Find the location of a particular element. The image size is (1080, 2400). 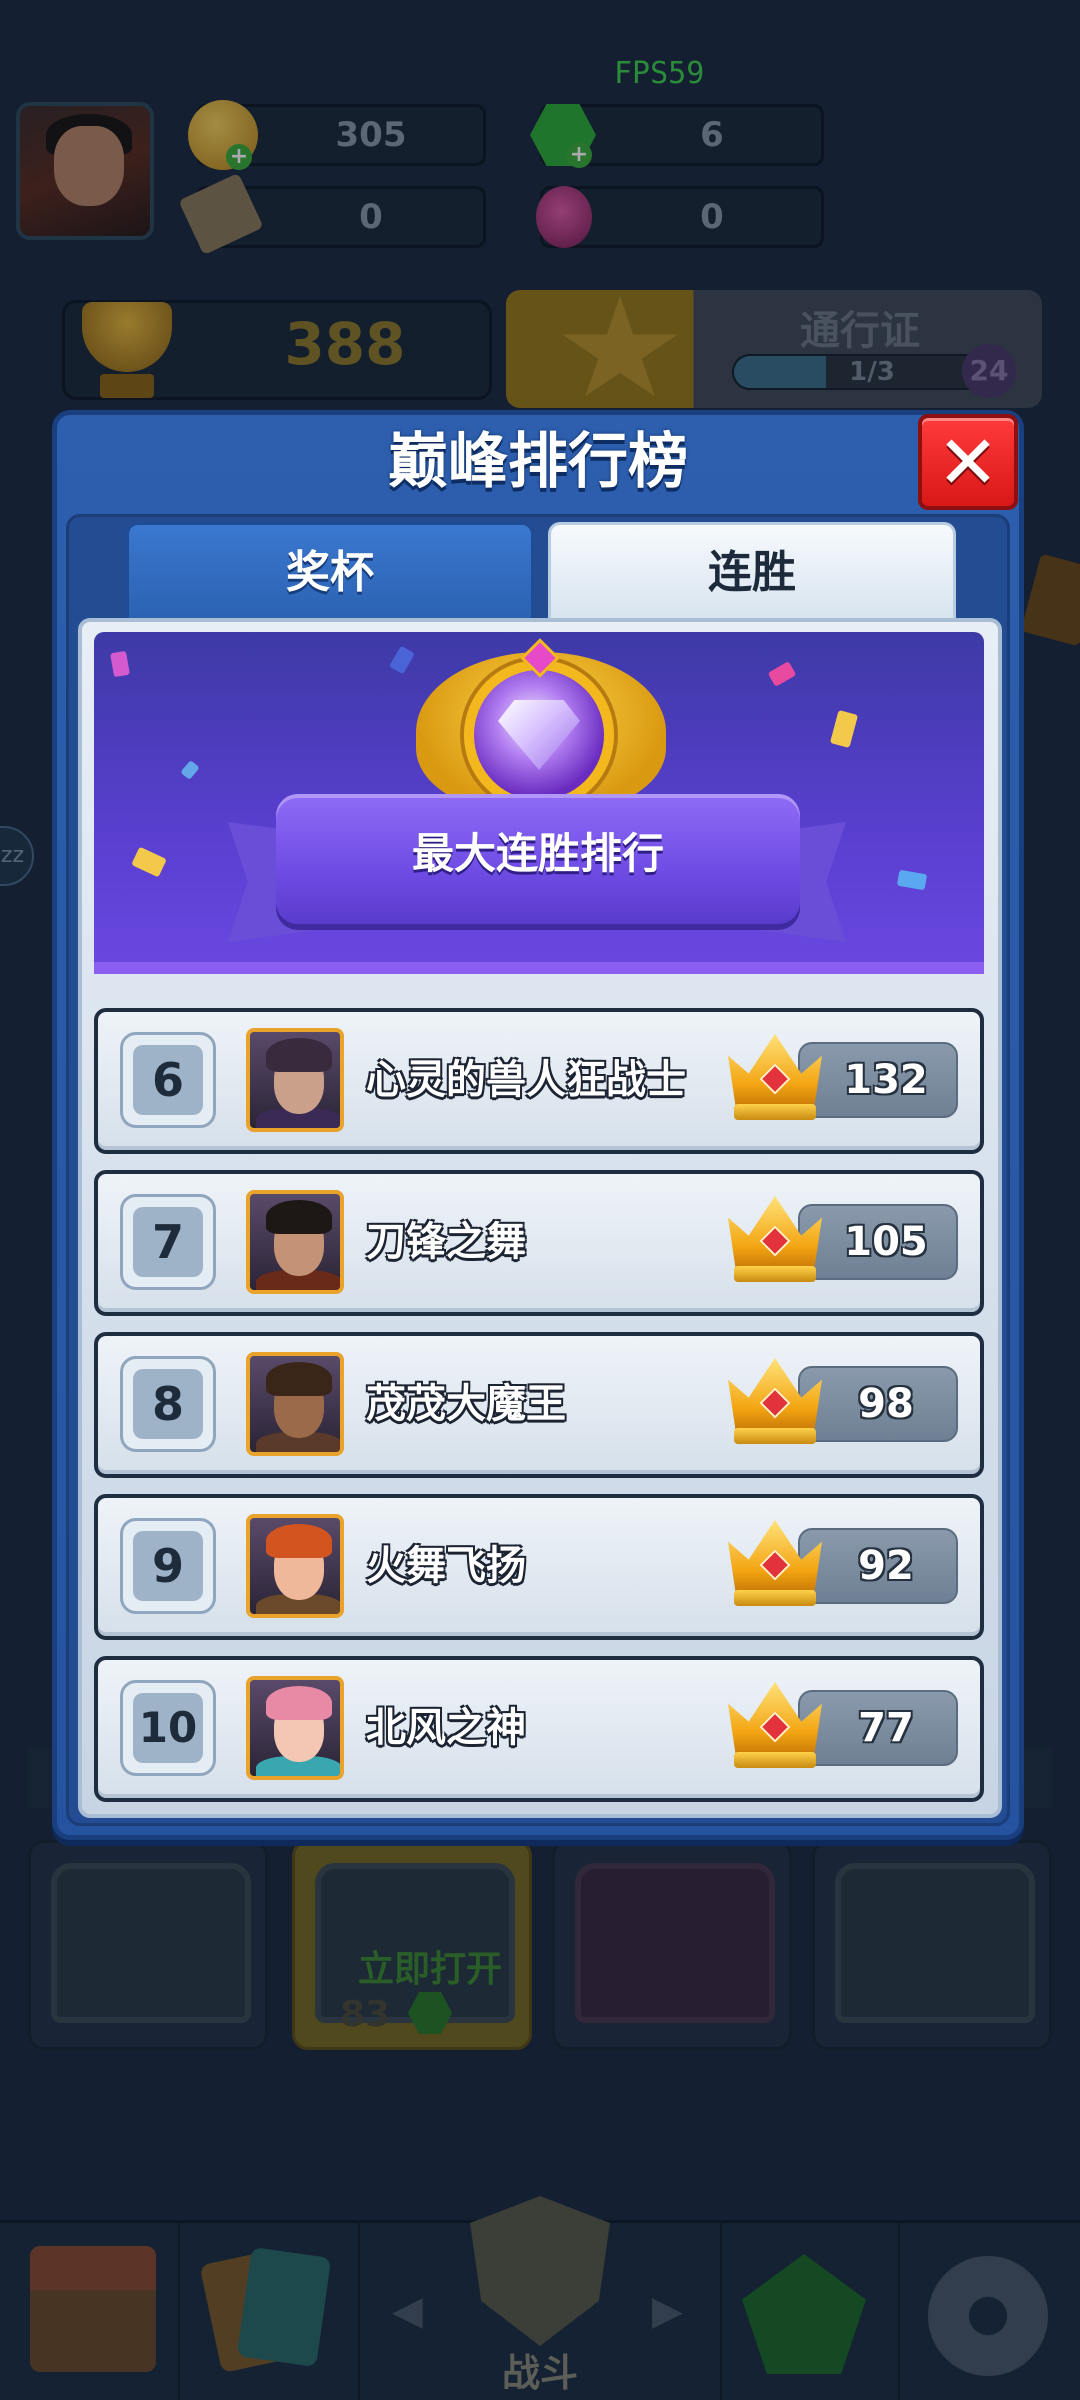

rank-badge: 7 is located at coordinates (168, 1242).